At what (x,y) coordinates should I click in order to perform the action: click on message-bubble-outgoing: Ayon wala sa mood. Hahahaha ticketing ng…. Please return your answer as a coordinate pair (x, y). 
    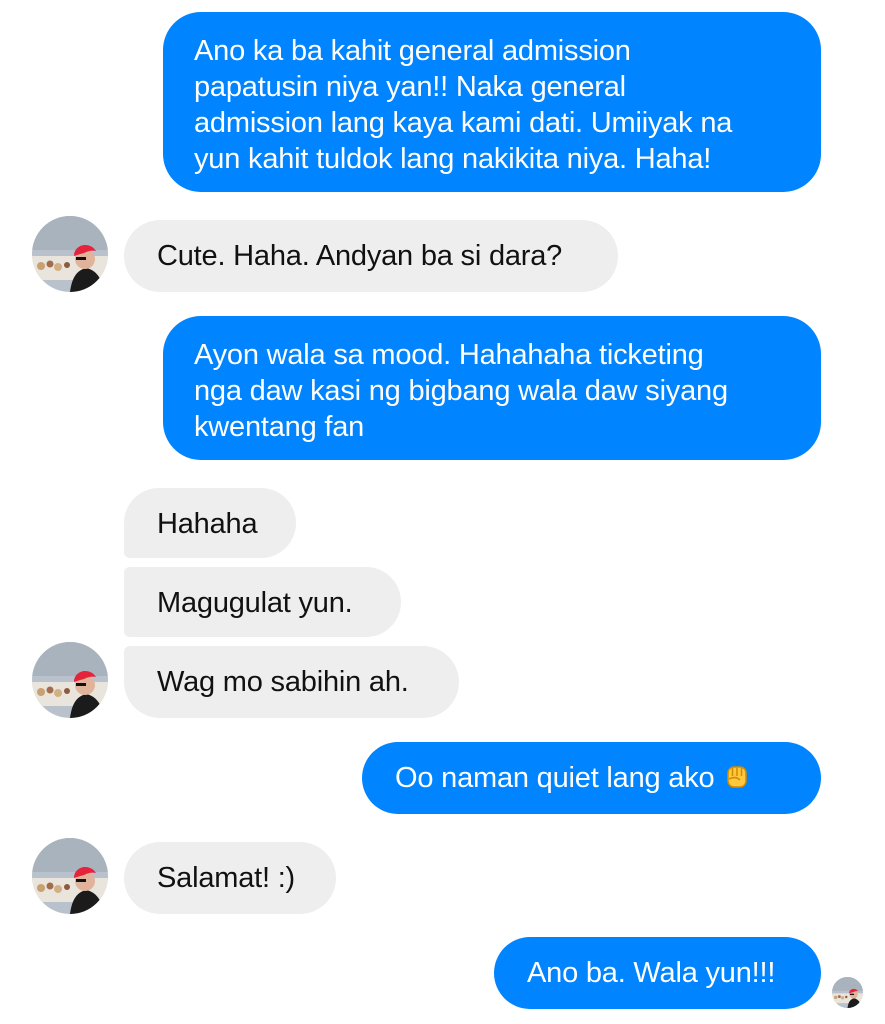
    Looking at the image, I should click on (492, 388).